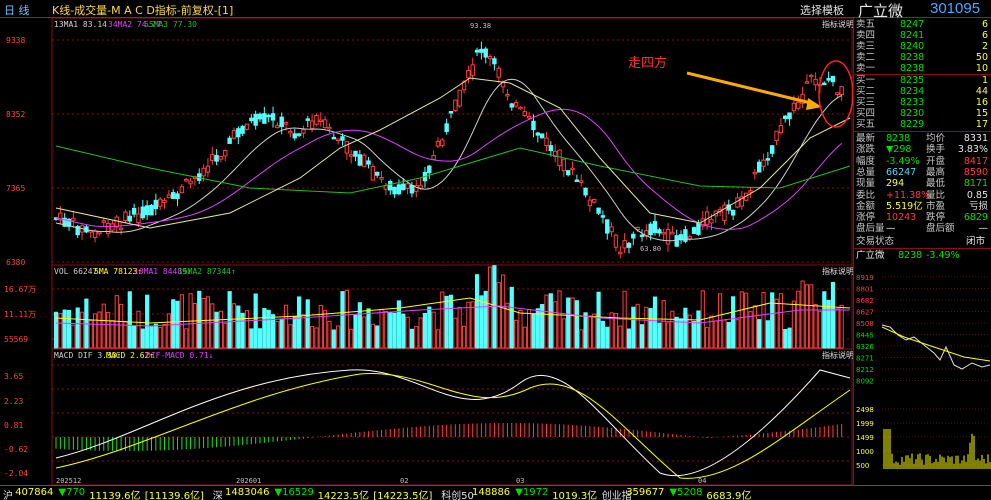 The height and width of the screenshot is (500, 991). Describe the element at coordinates (891, 229) in the screenshot. I see `quote-value: —` at that location.